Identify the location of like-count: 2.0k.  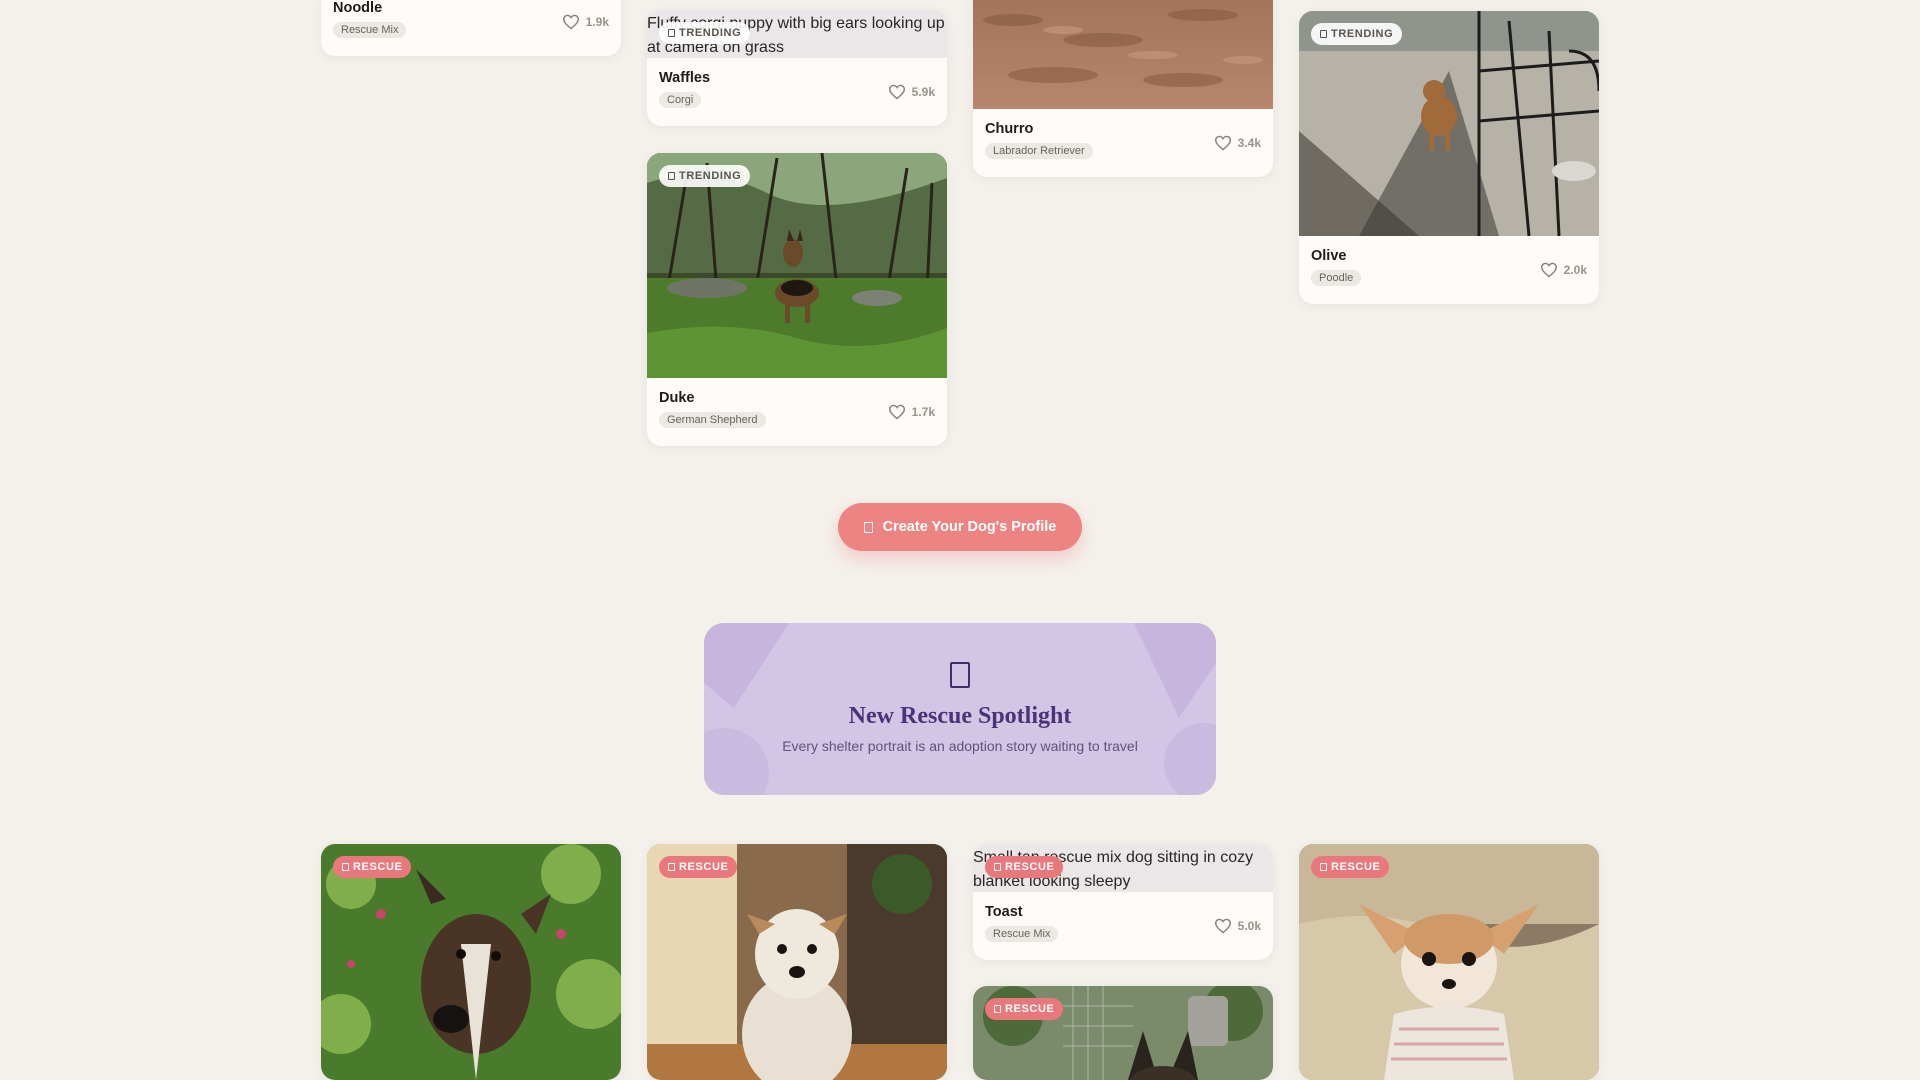
(1575, 270).